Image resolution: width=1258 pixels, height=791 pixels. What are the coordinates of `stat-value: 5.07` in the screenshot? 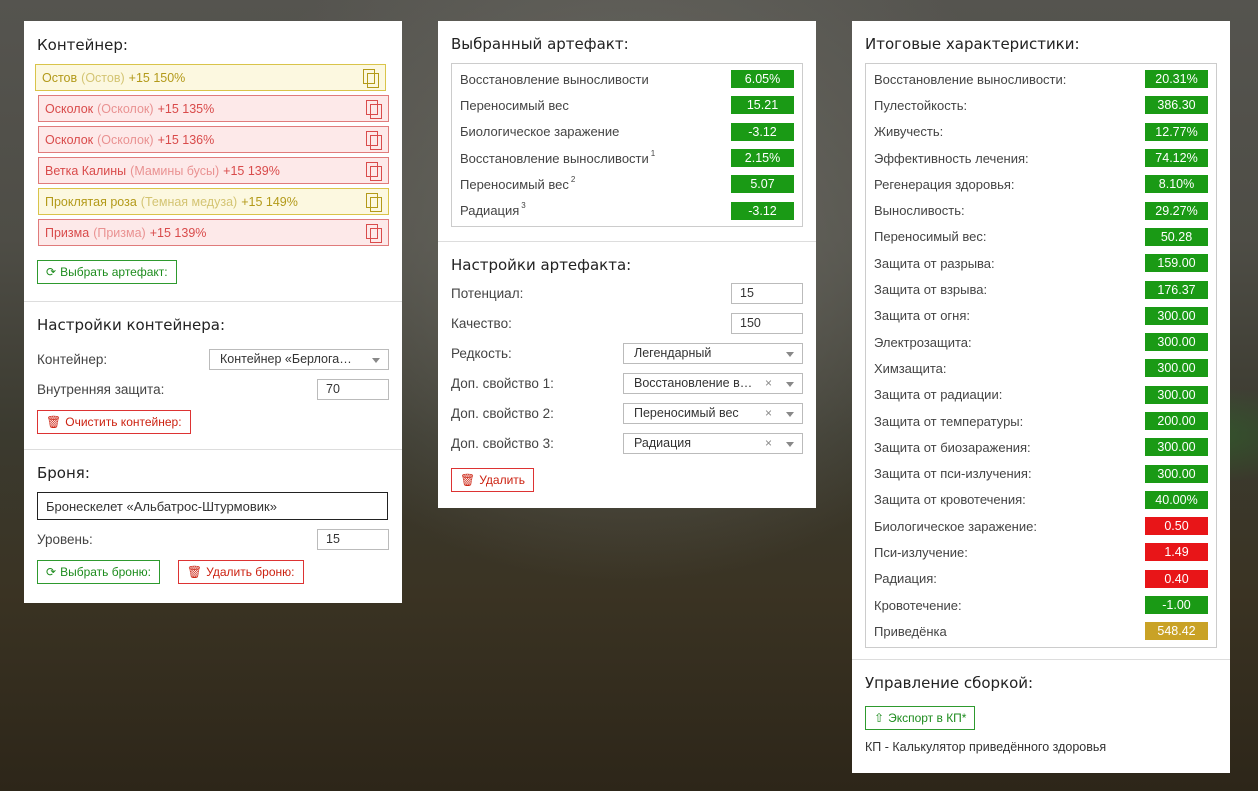 It's located at (762, 184).